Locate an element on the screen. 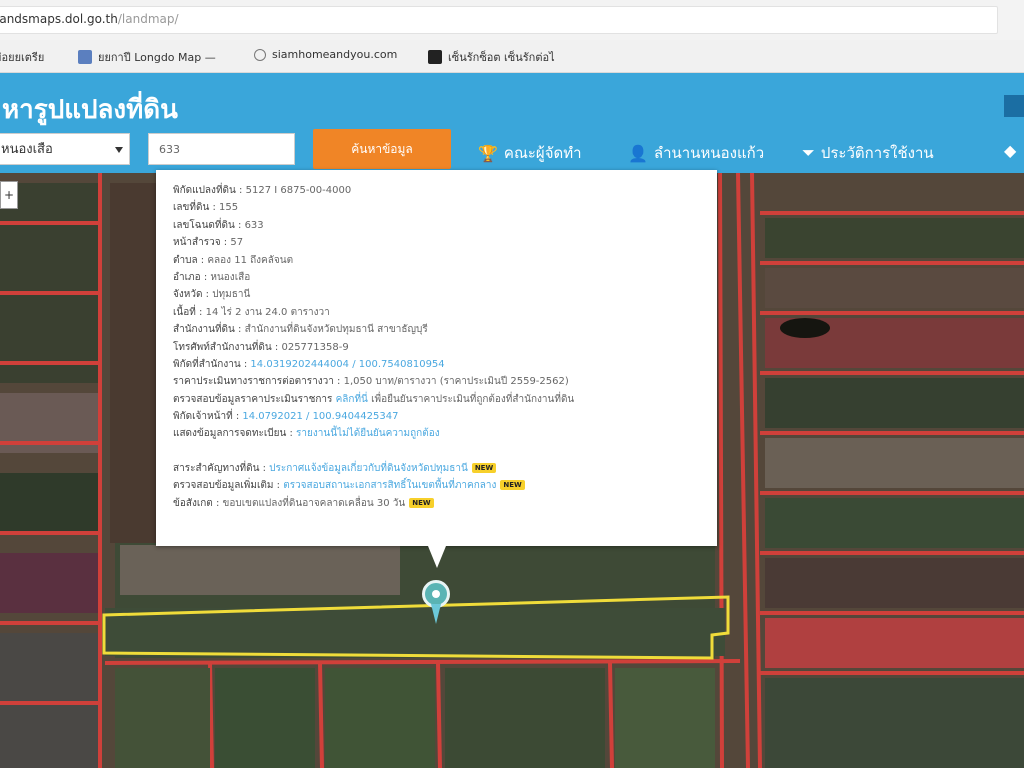 The width and height of the screenshot is (1024, 768). nav-item-team: 🏆 คณะผู้จัดทำ is located at coordinates (530, 153).